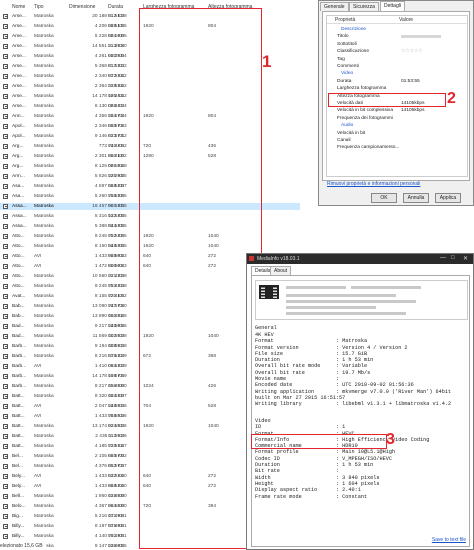 This screenshot has width=474, height=550. I want to click on save-to-text-file-link: Save to text file, so click(449, 540).